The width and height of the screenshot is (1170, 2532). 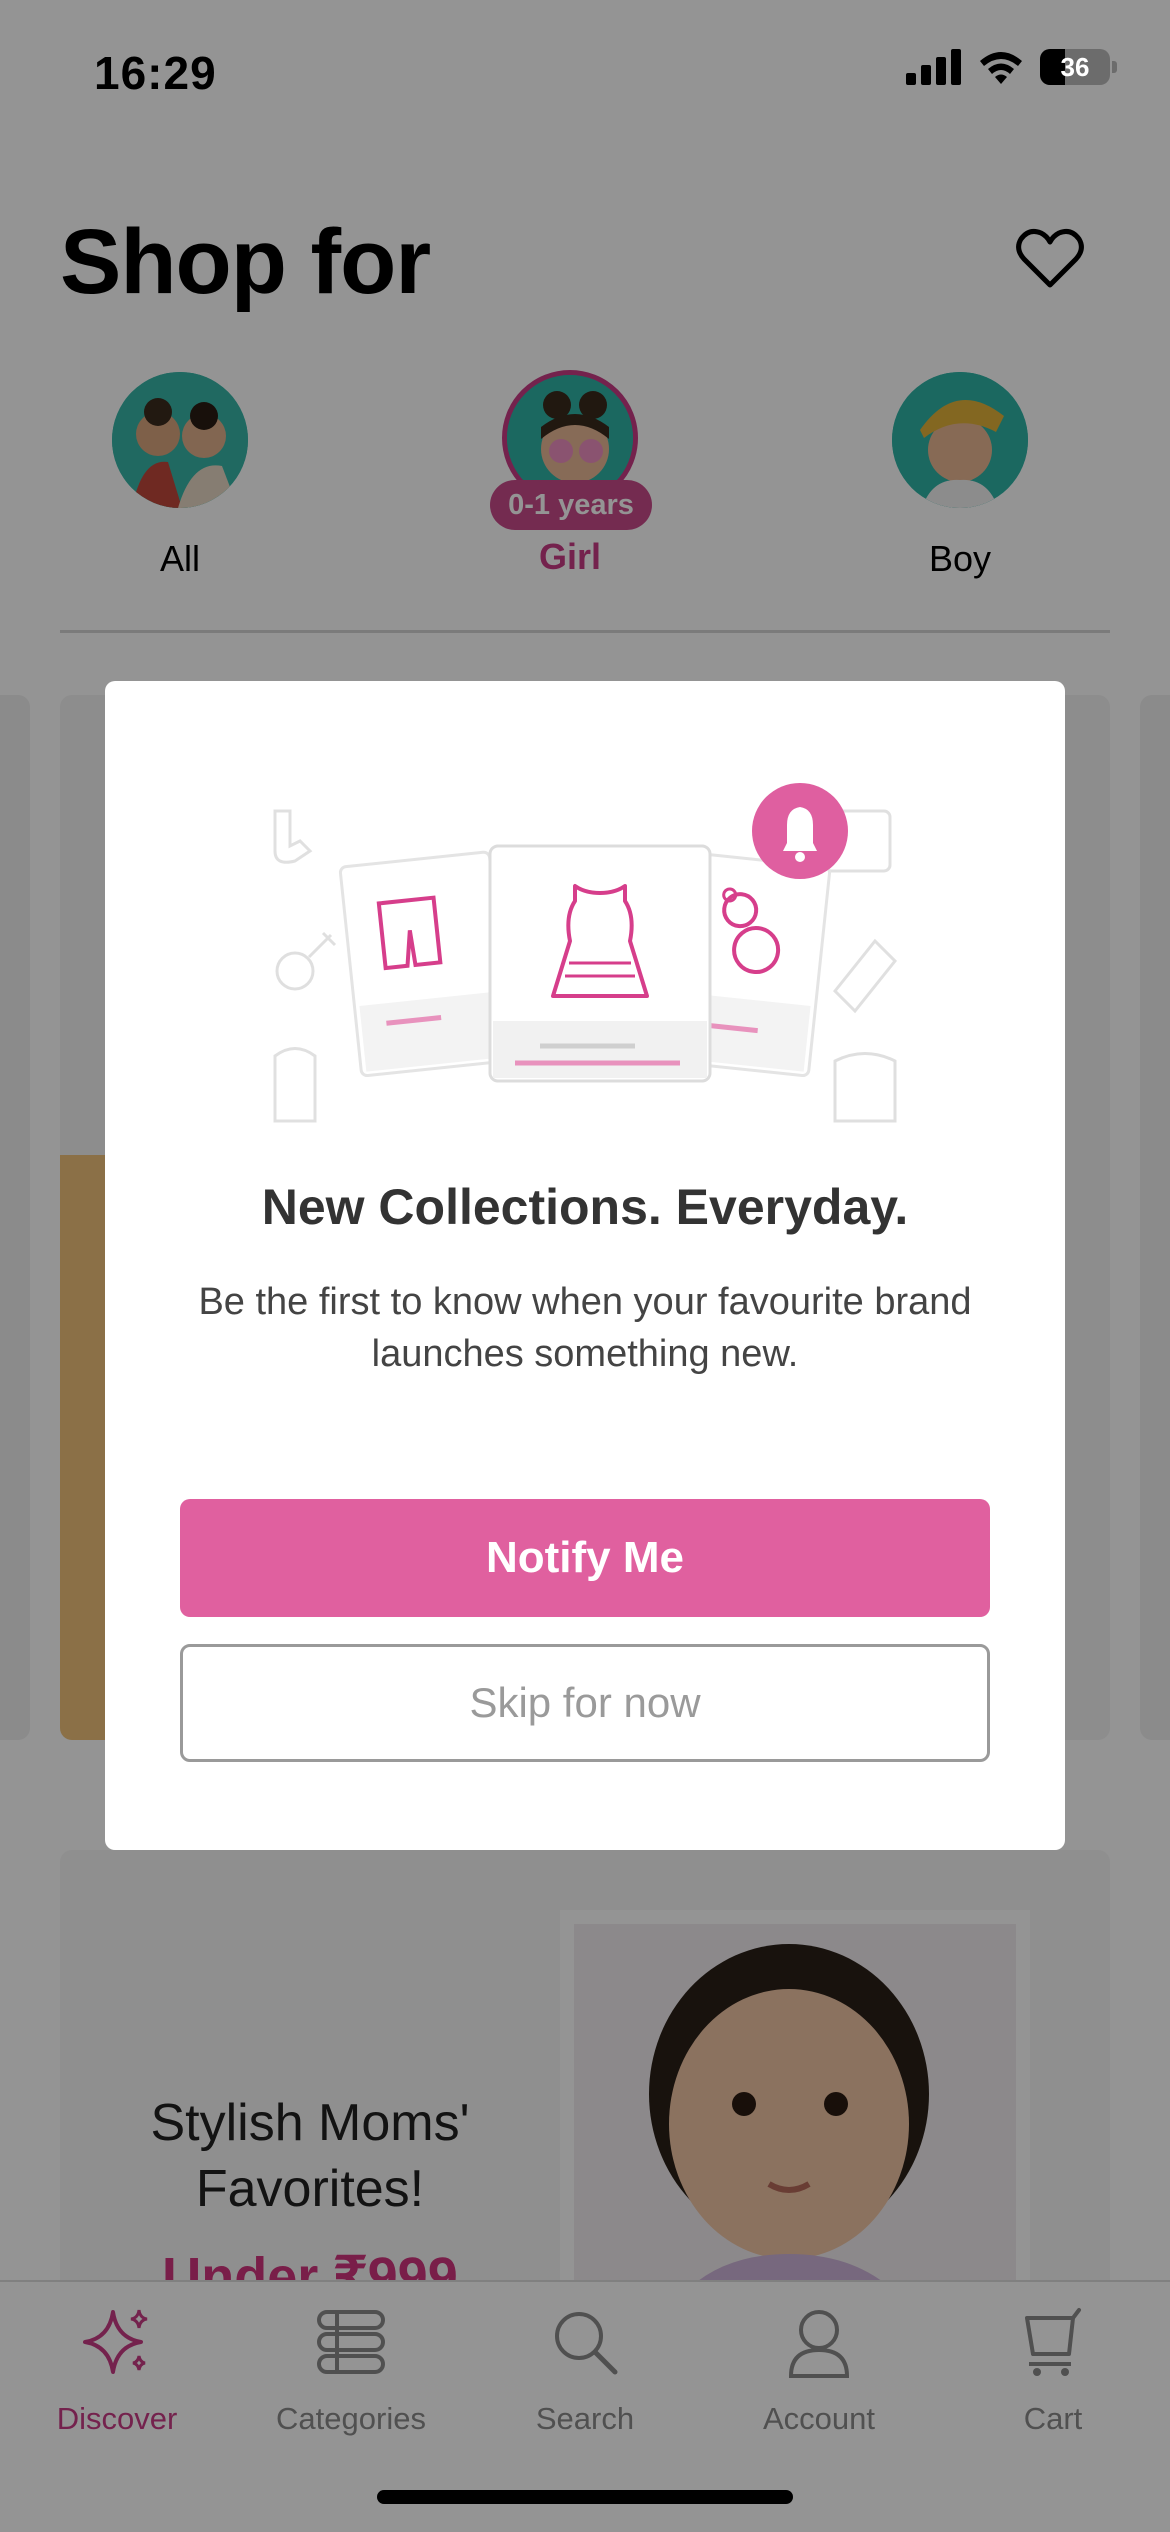 I want to click on skip-button: Skip for now, so click(x=585, y=1703).